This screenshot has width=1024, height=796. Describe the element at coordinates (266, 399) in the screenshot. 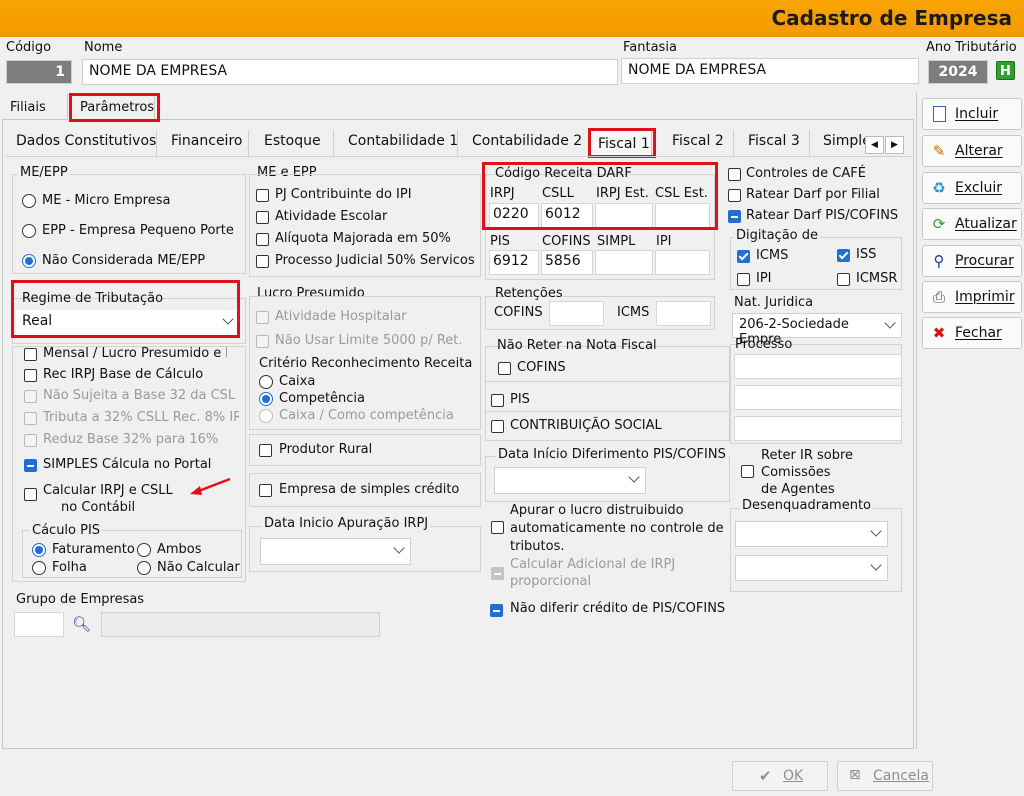

I see `radio-competencia` at that location.